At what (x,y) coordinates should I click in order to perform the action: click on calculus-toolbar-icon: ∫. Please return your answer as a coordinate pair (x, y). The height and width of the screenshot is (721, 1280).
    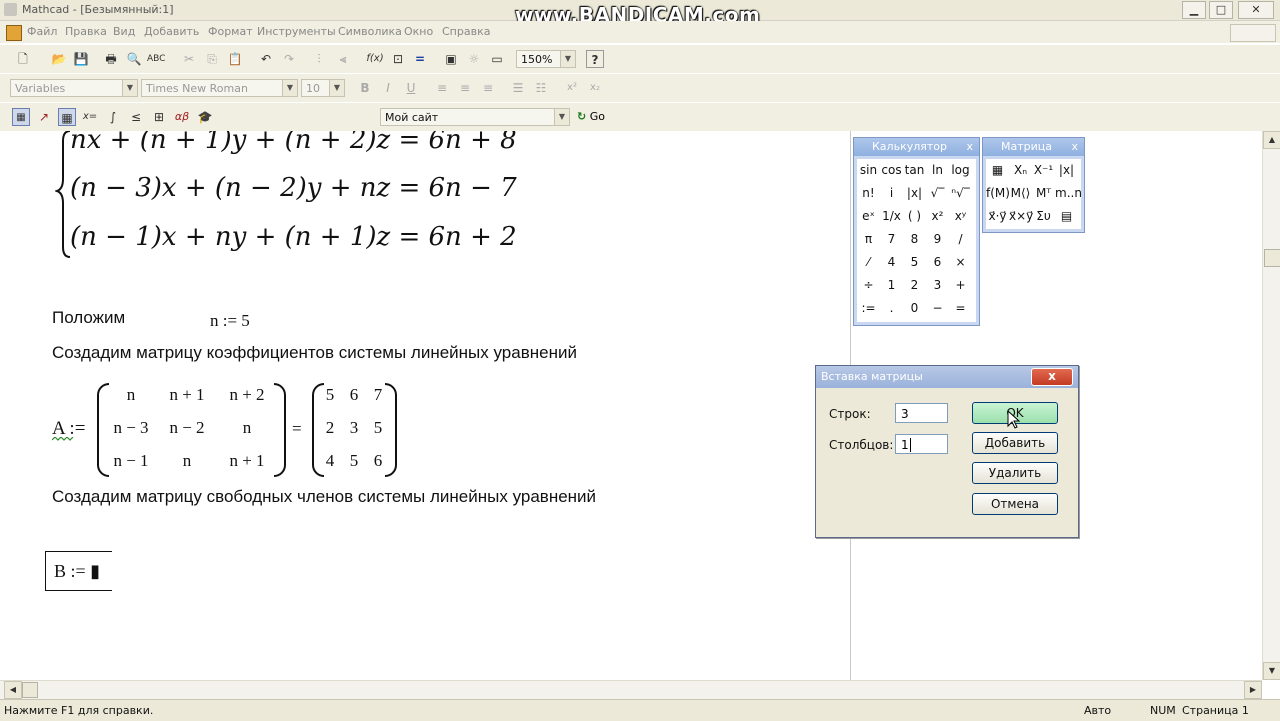
    Looking at the image, I should click on (113, 117).